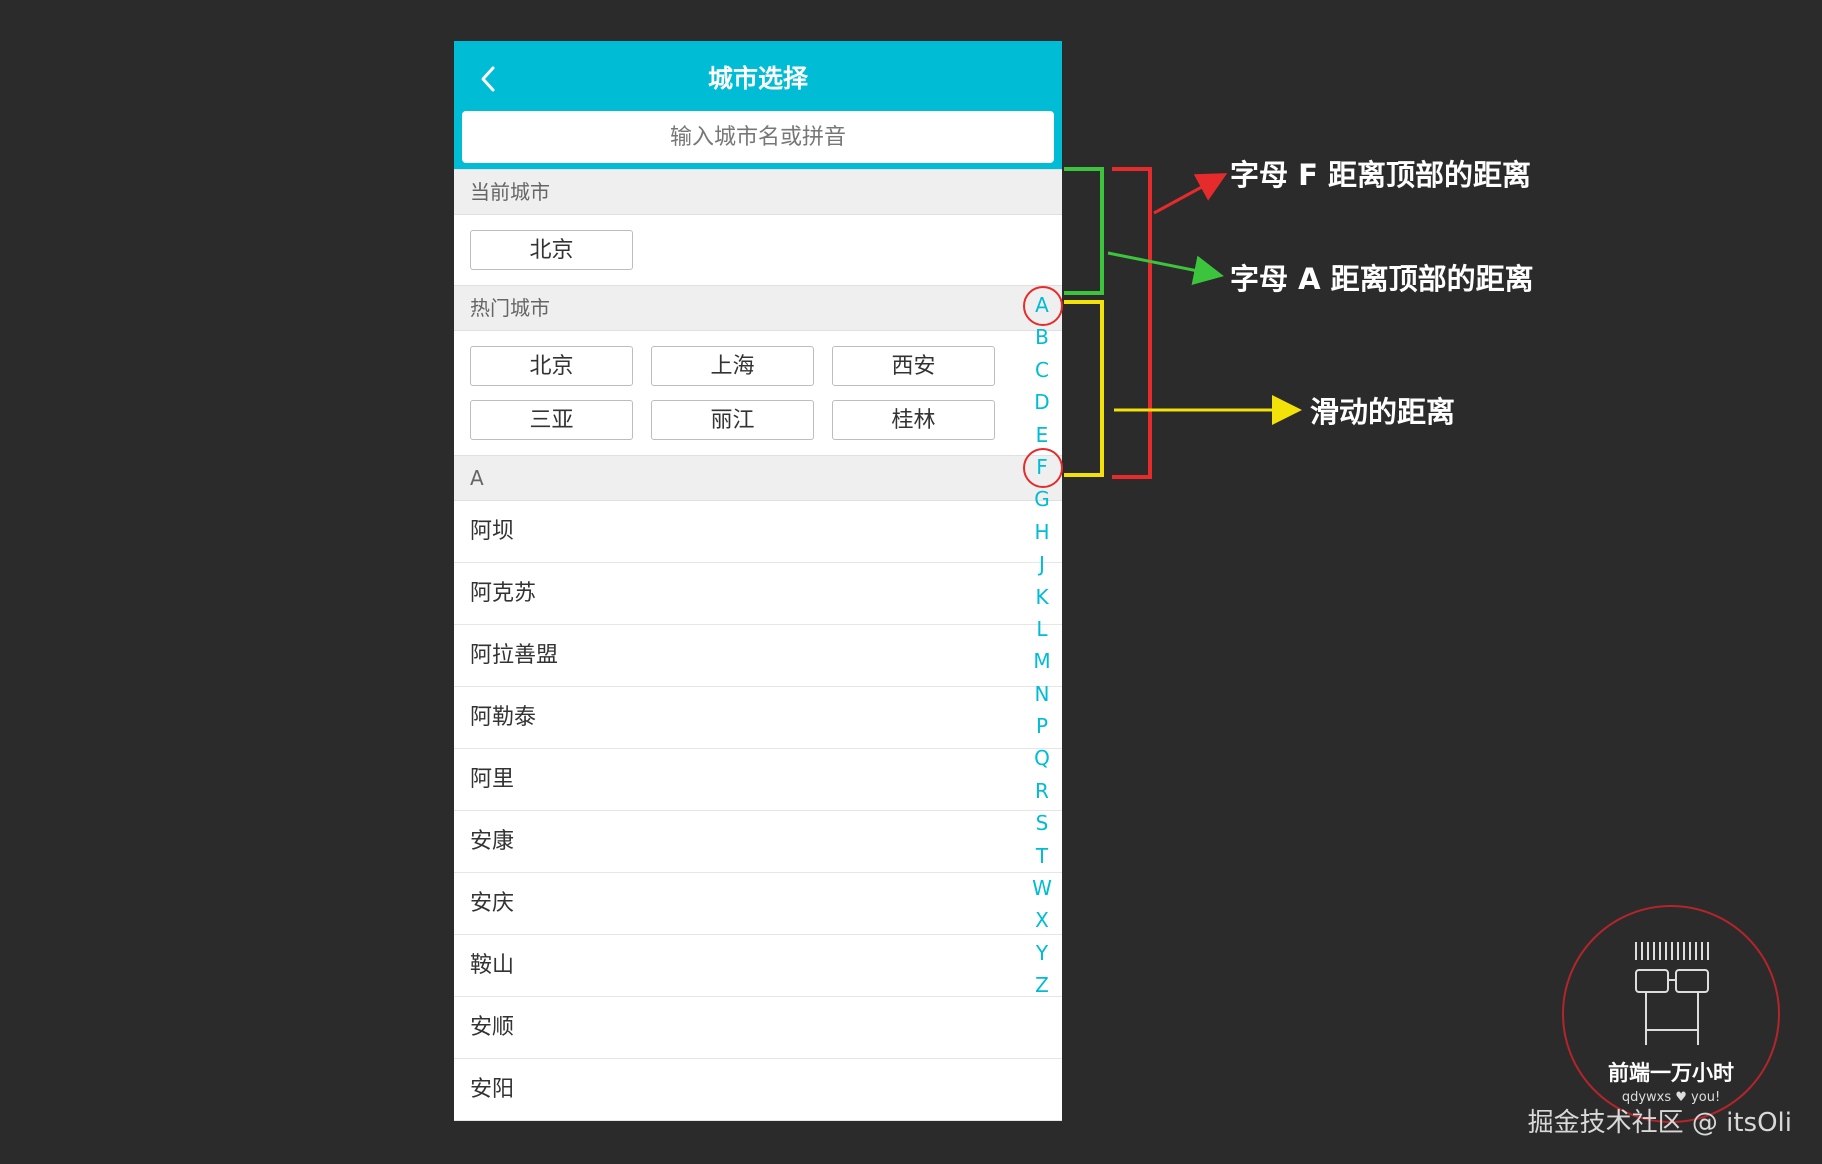 This screenshot has height=1164, width=1822. I want to click on red-bracket, so click(1132, 323).